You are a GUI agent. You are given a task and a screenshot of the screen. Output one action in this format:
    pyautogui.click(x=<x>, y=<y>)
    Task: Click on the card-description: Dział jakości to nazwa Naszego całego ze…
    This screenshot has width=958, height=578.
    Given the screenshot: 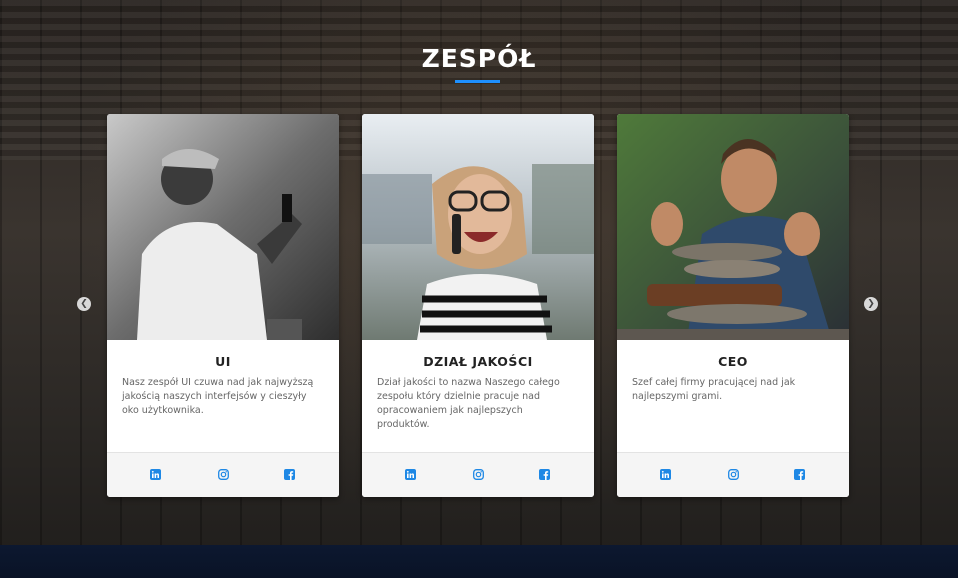 What is the action you would take?
    pyautogui.click(x=468, y=403)
    